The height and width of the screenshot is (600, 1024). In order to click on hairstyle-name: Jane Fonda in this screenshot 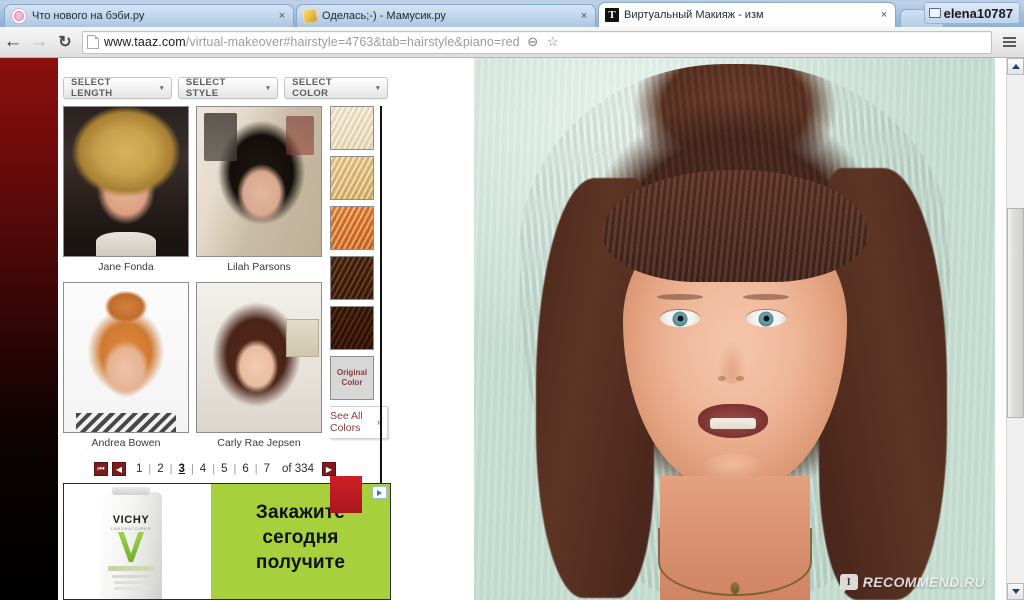, I will do `click(126, 267)`.